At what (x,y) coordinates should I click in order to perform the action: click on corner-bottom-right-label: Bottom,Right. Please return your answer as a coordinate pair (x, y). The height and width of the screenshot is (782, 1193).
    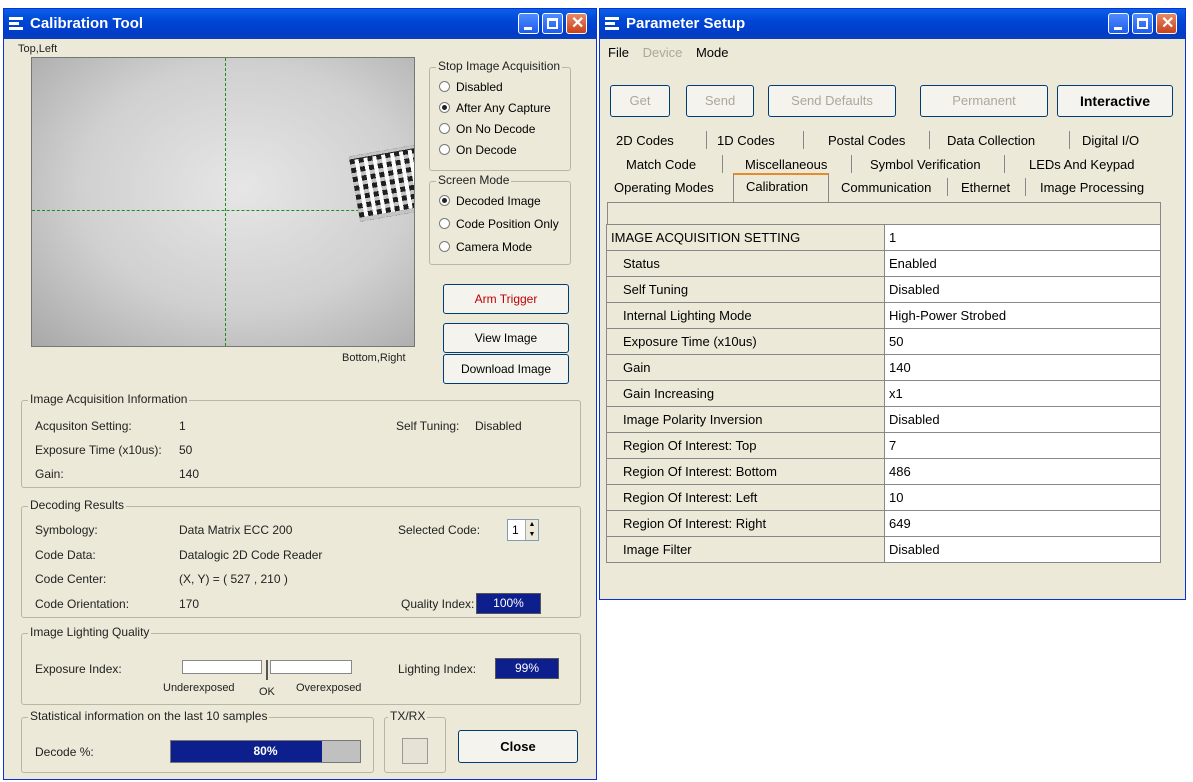
    Looking at the image, I should click on (374, 358).